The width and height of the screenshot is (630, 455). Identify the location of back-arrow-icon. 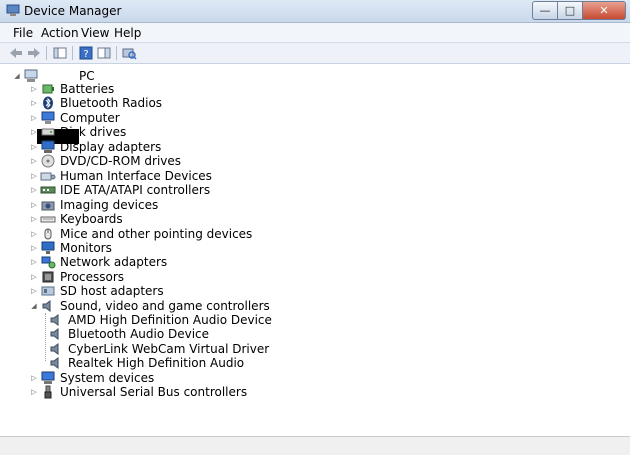
(16, 53).